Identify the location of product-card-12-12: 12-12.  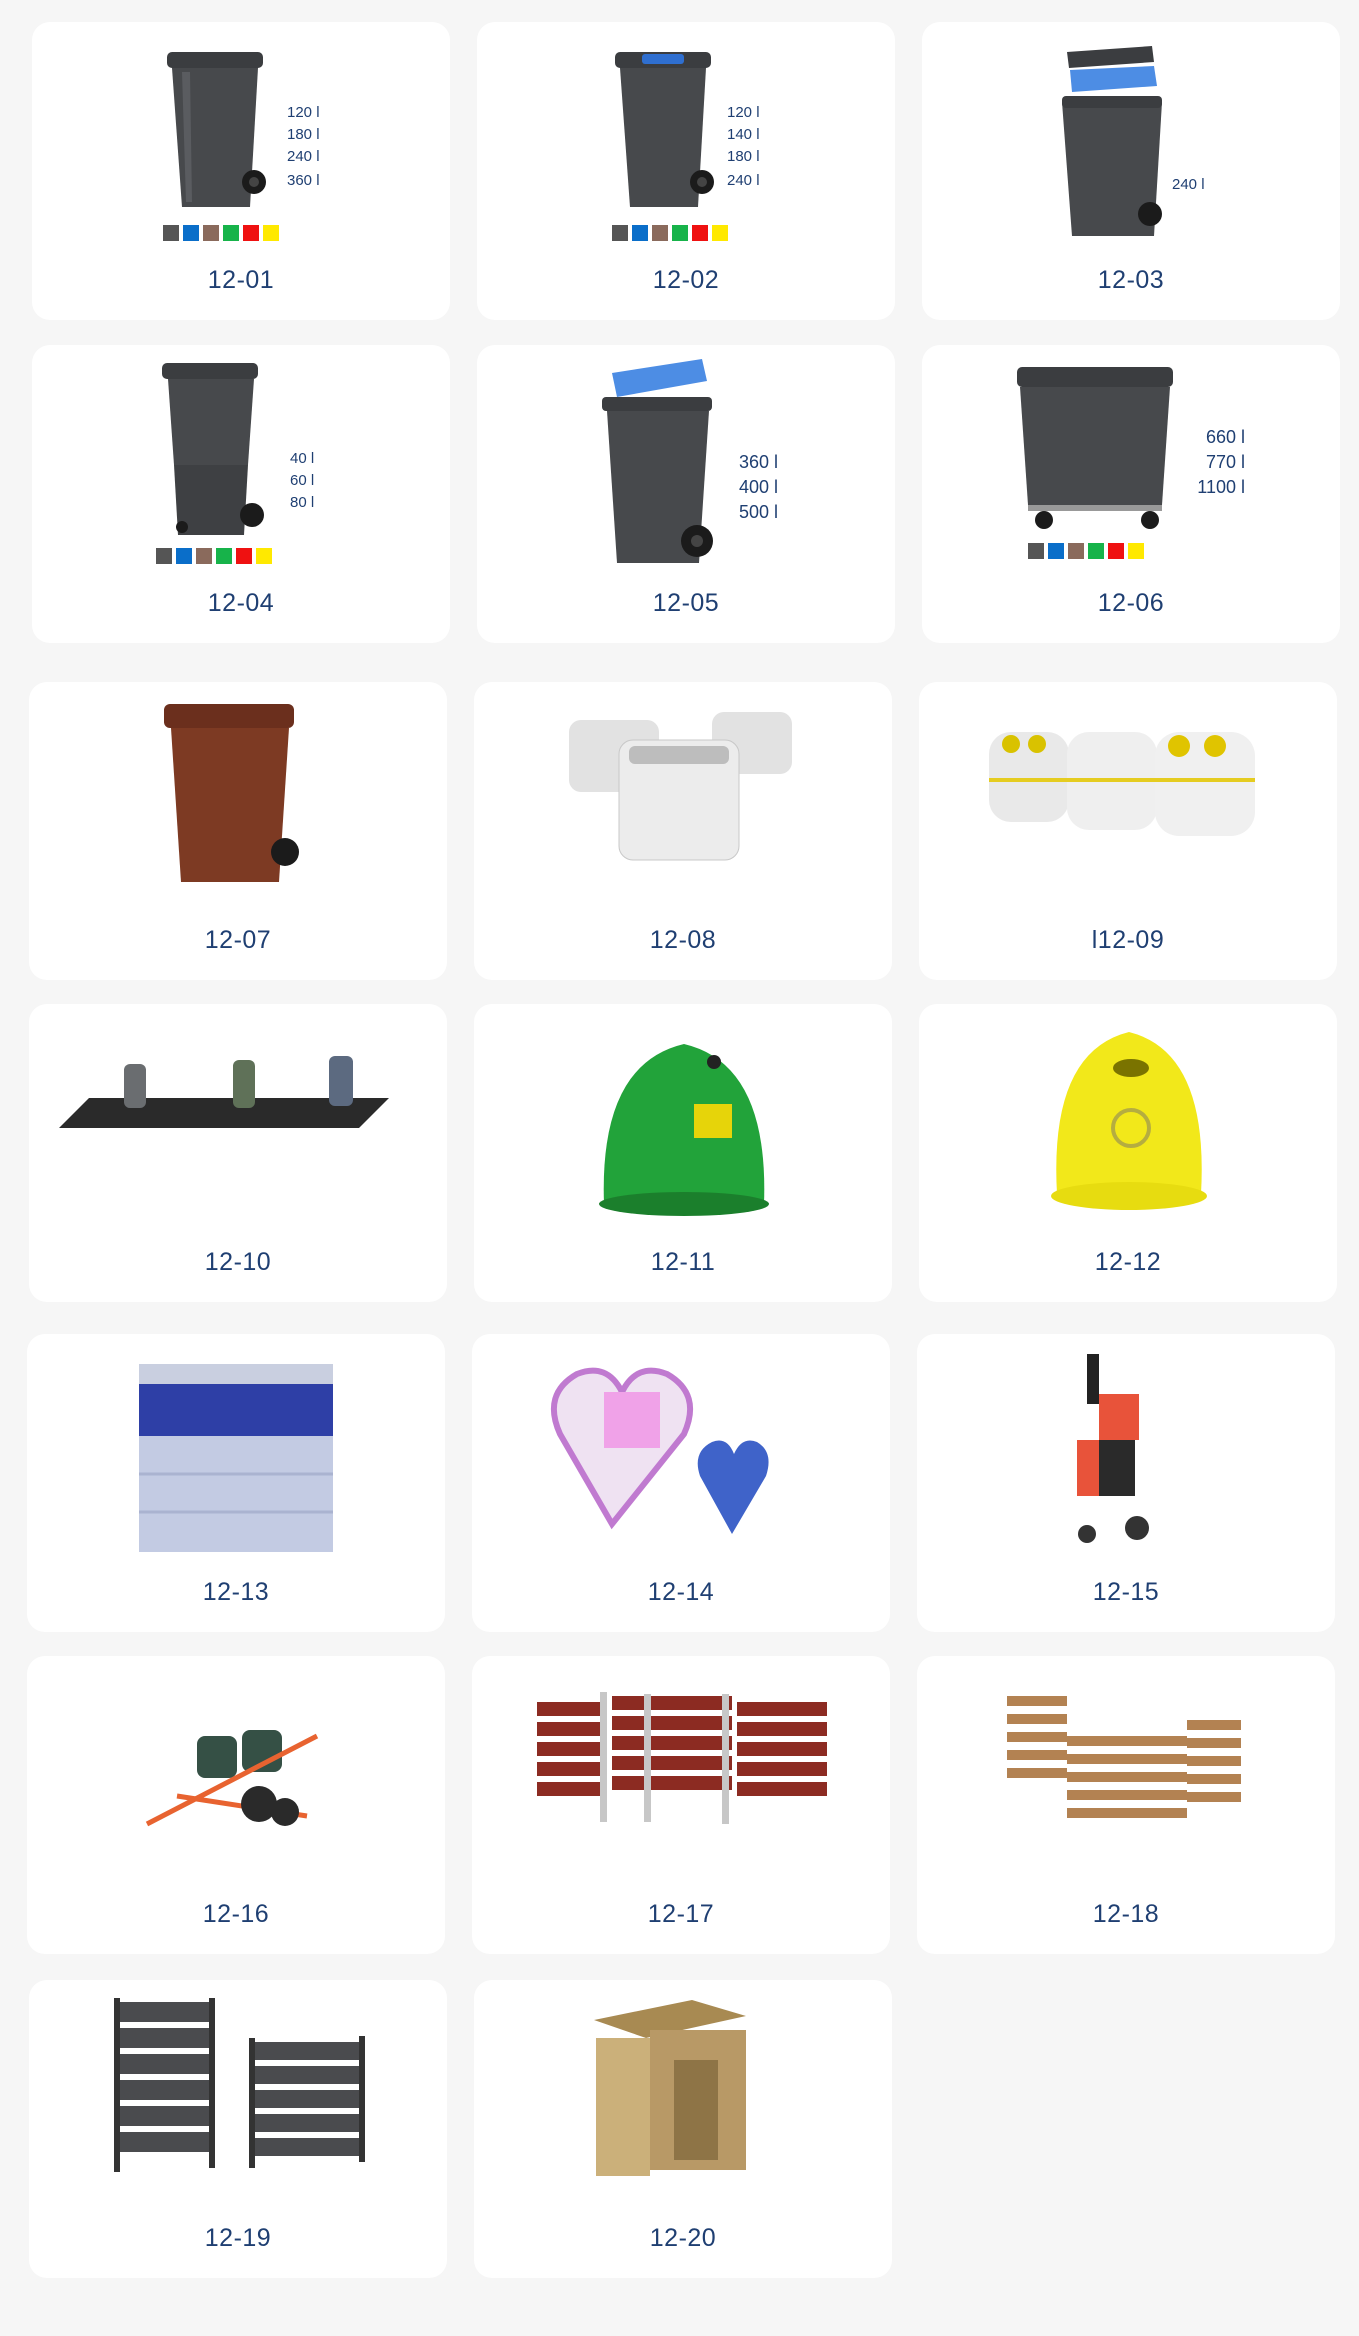
(1128, 1153).